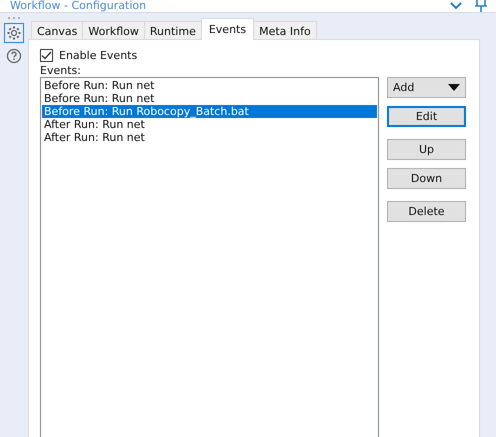  What do you see at coordinates (61, 71) in the screenshot?
I see `events-label: Events:` at bounding box center [61, 71].